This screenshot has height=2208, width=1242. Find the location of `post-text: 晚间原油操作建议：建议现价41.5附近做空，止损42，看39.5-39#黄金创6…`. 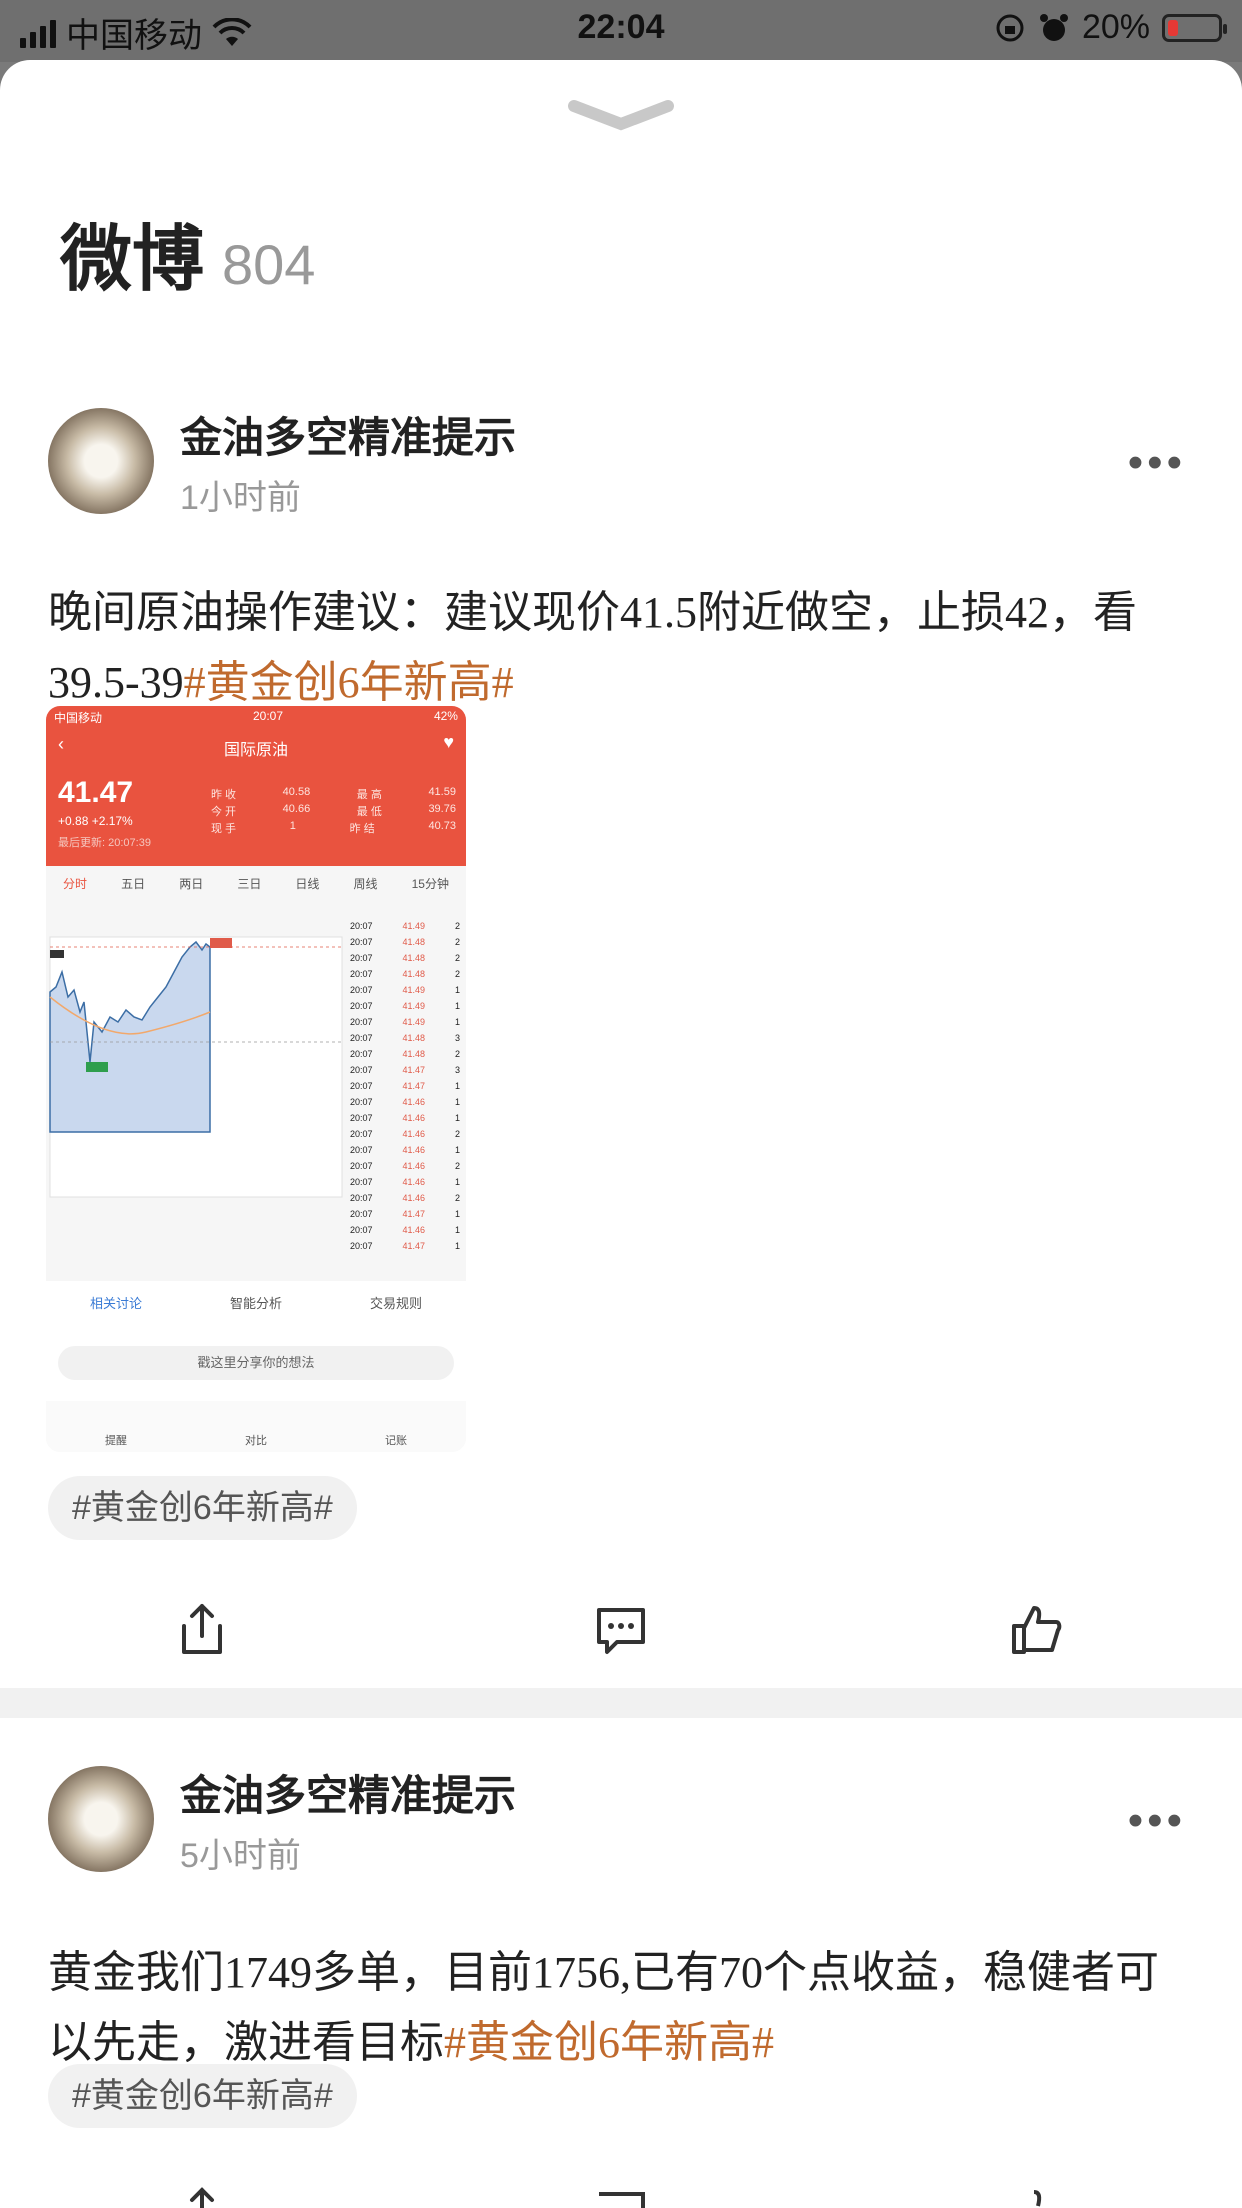

post-text: 晚间原油操作建议：建议现价41.5附近做空，止损42，看39.5-39#黄金创6… is located at coordinates (623, 648).